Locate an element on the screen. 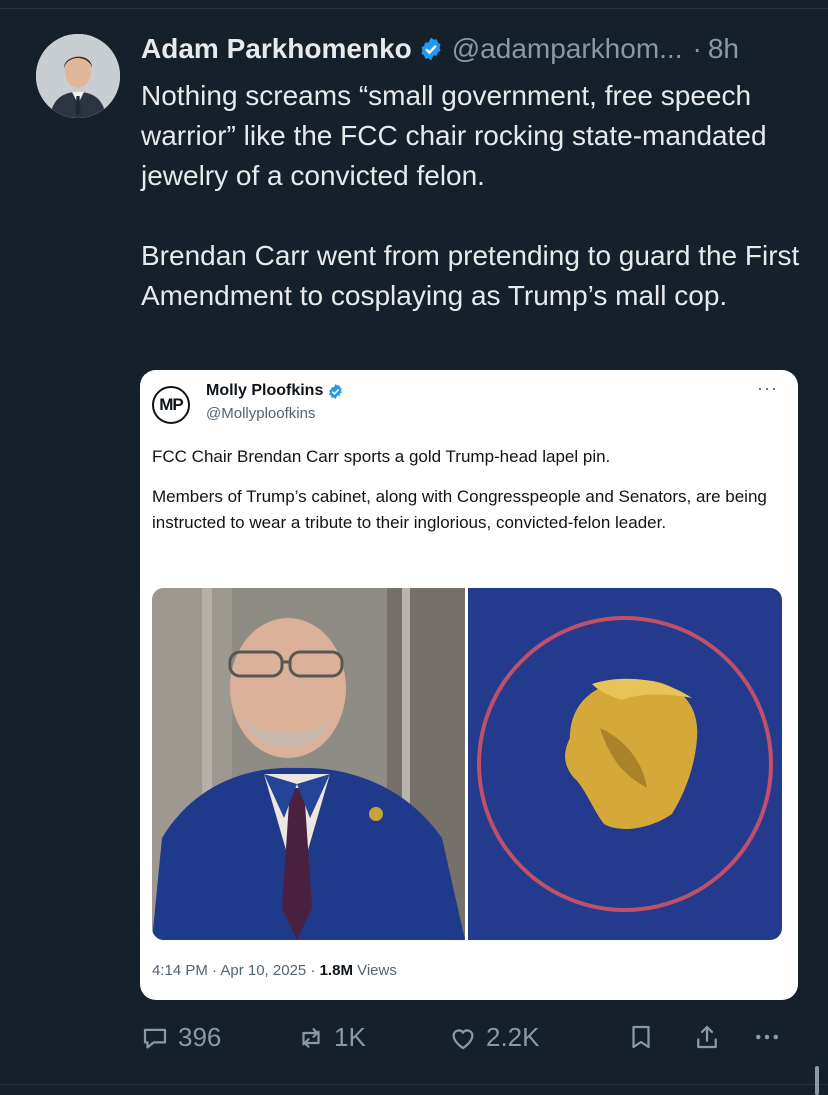  bookmark-icon is located at coordinates (641, 1037).